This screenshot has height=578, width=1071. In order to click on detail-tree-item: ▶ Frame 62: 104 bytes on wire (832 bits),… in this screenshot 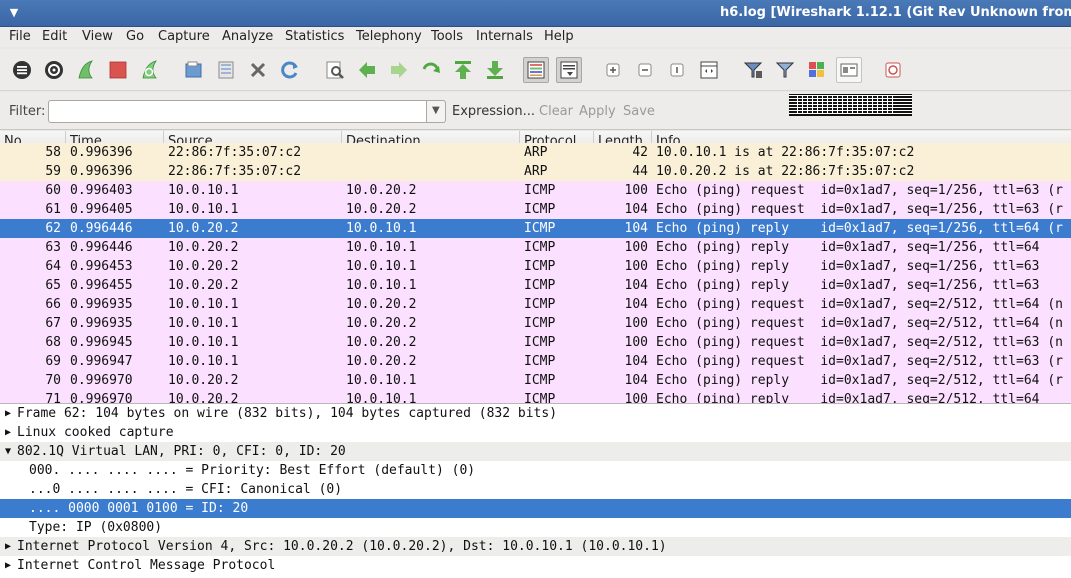, I will do `click(535, 413)`.